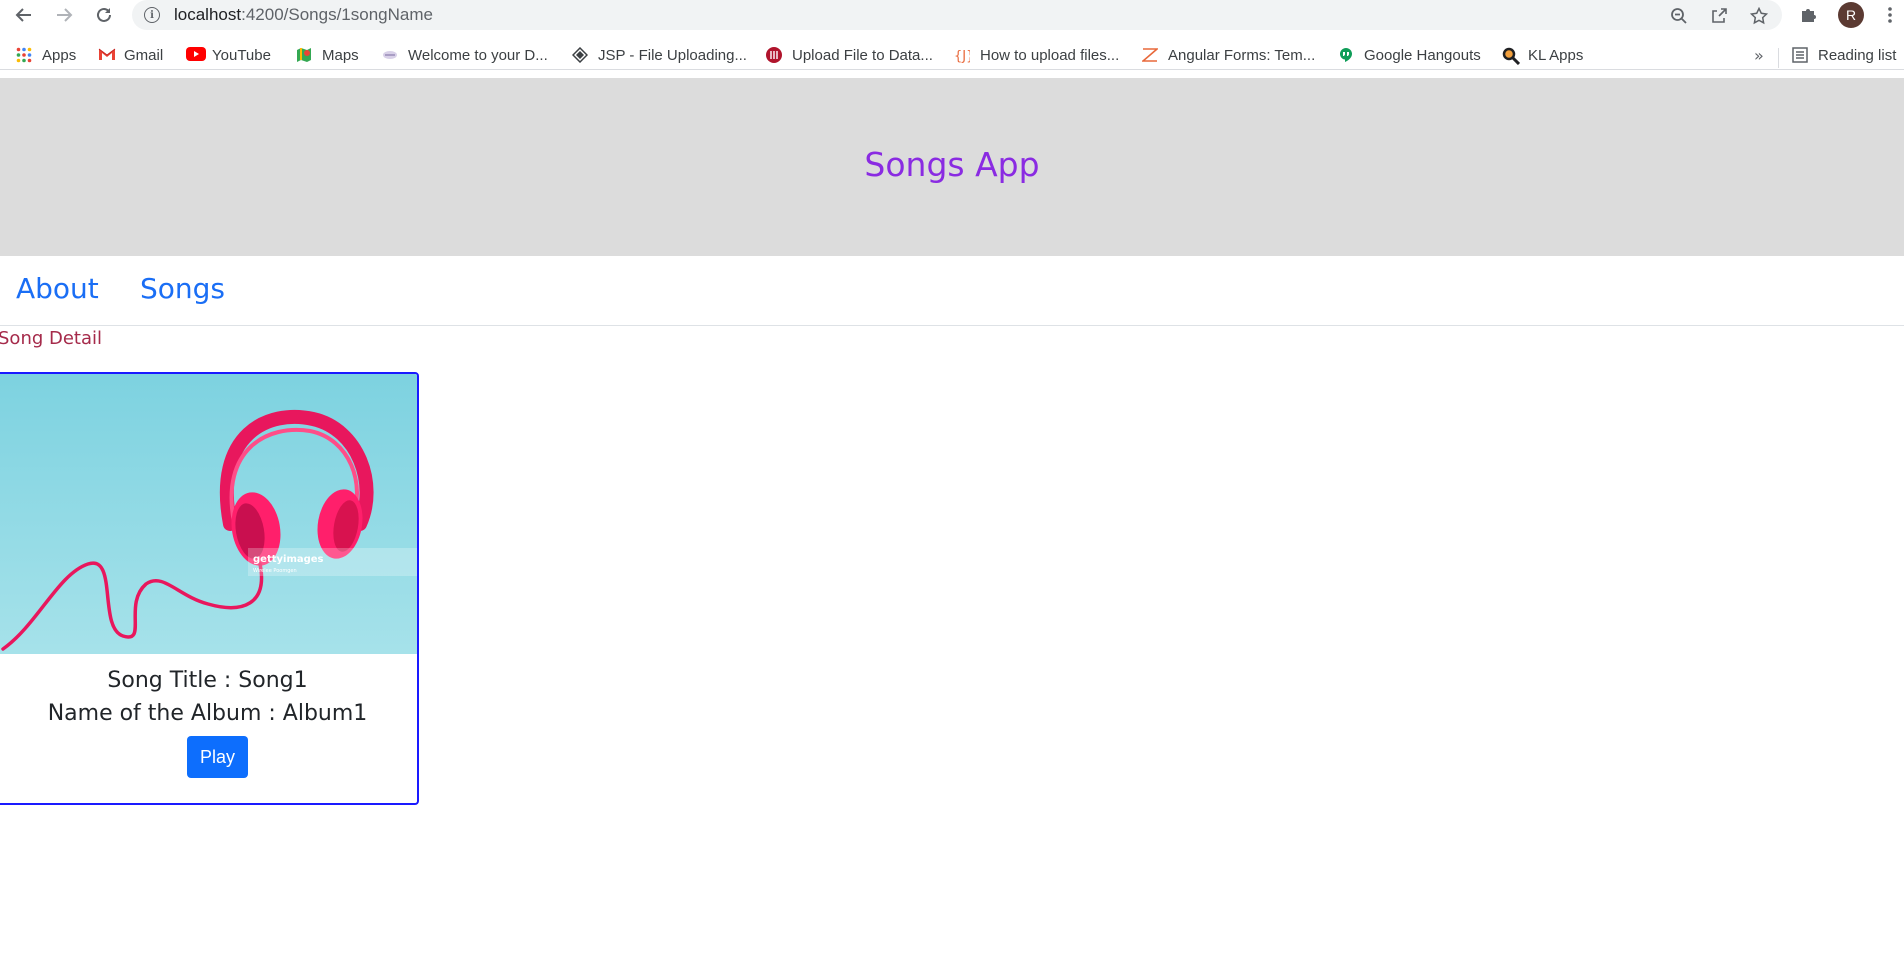 This screenshot has height=967, width=1904. What do you see at coordinates (144, 55) in the screenshot?
I see `bookmark-label: Gmail` at bounding box center [144, 55].